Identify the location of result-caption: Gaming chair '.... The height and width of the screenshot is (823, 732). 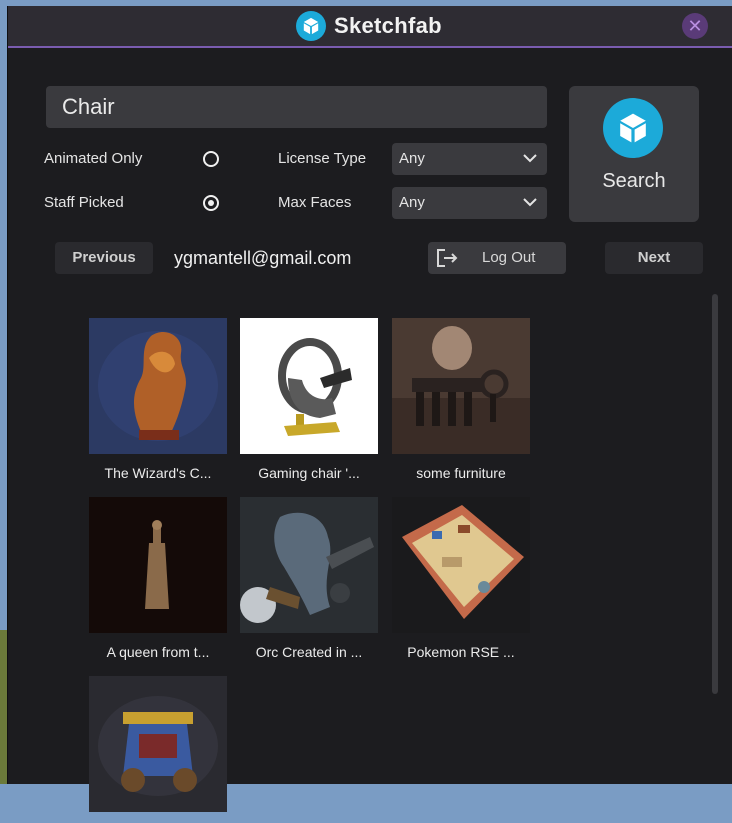
(309, 473).